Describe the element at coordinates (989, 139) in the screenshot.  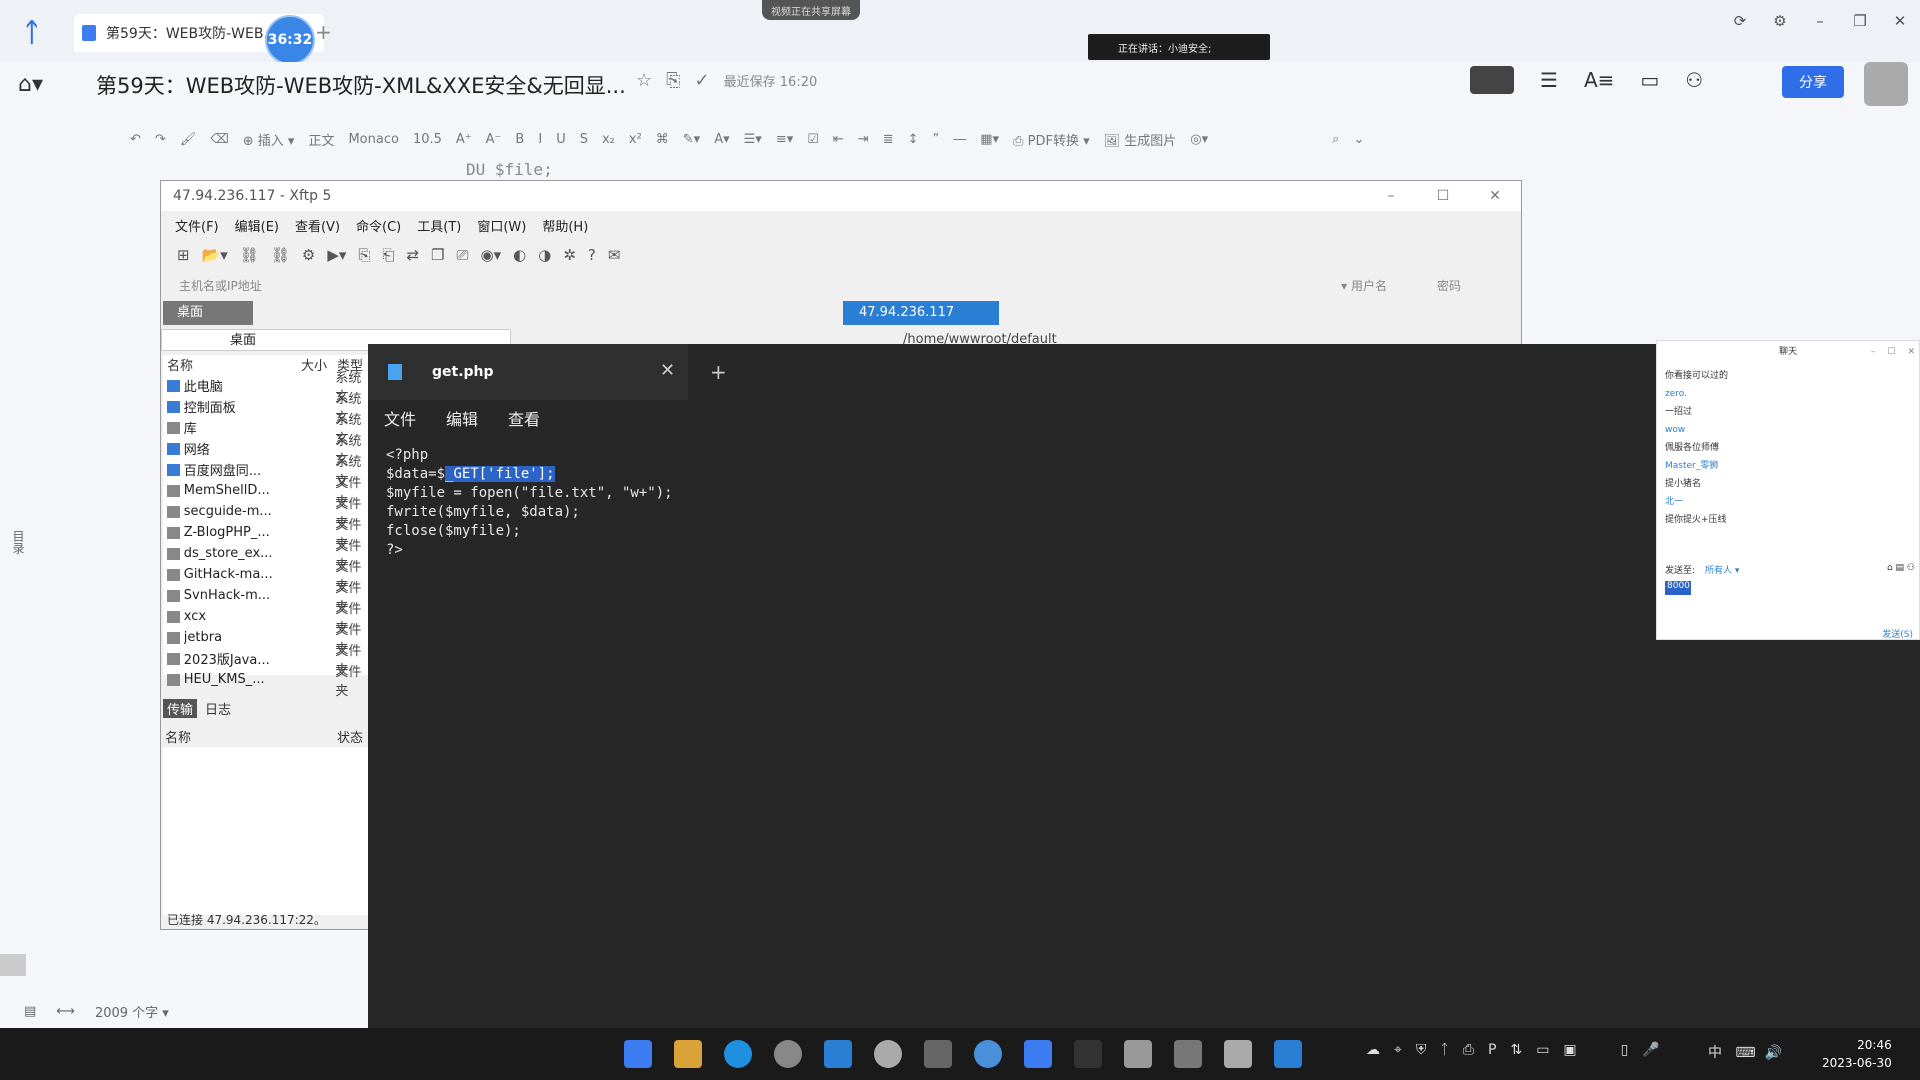
I see `table-icon: ▦▾` at that location.